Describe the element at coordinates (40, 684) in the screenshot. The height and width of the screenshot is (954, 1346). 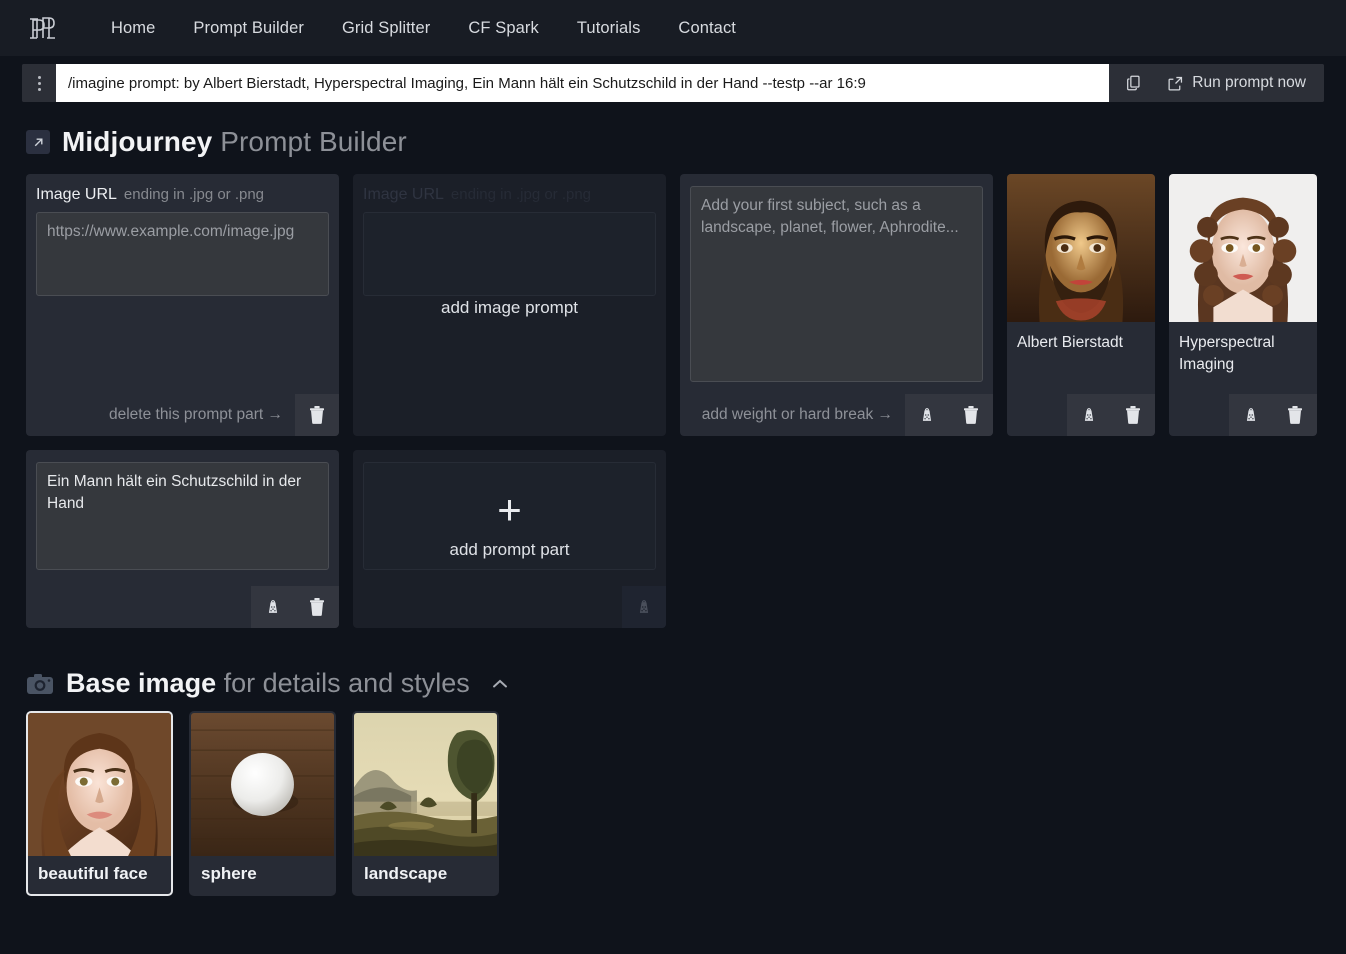
I see `camera-icon` at that location.